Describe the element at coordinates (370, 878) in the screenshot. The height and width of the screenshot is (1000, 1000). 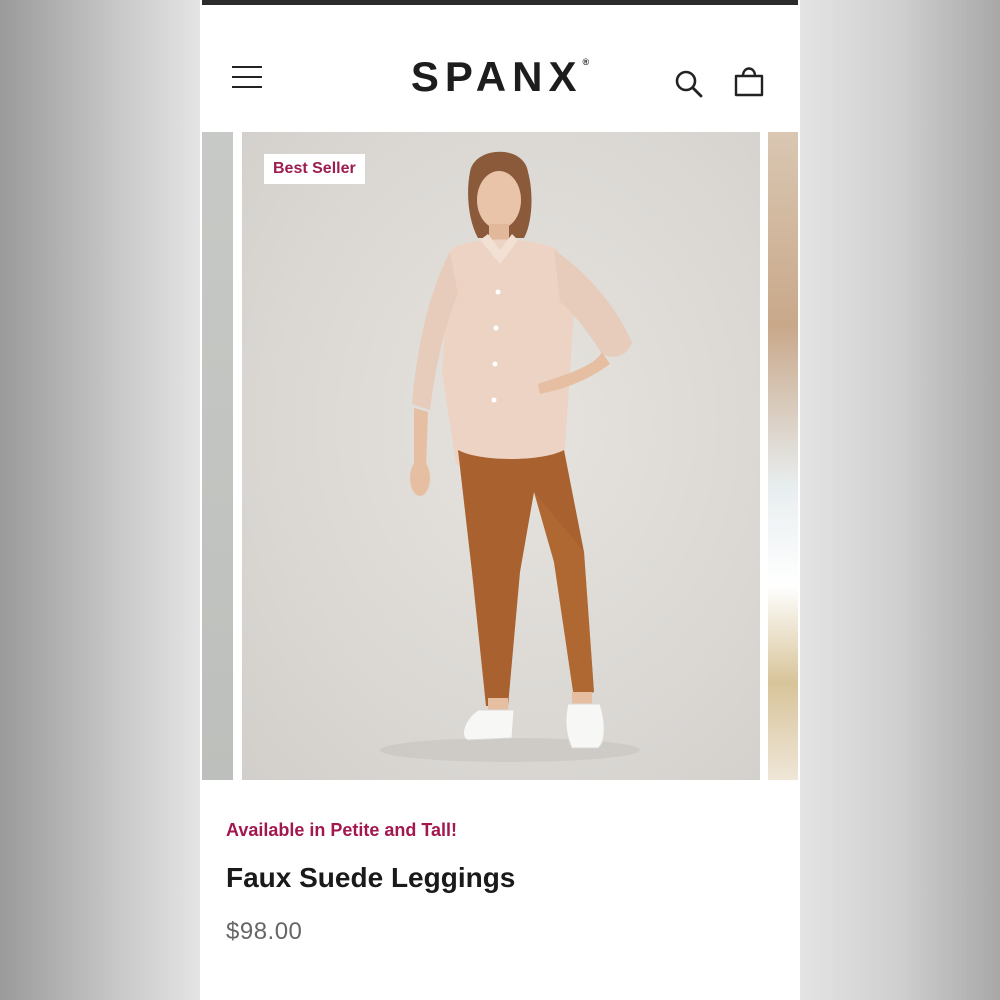
I see `product-title: Faux Suede Leggings` at that location.